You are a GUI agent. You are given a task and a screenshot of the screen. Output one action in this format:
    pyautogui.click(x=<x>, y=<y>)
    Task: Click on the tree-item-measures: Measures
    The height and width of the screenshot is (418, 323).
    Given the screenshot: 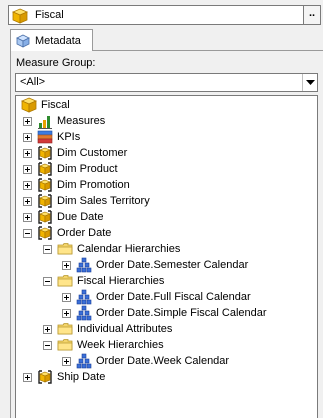 What is the action you would take?
    pyautogui.click(x=98, y=121)
    